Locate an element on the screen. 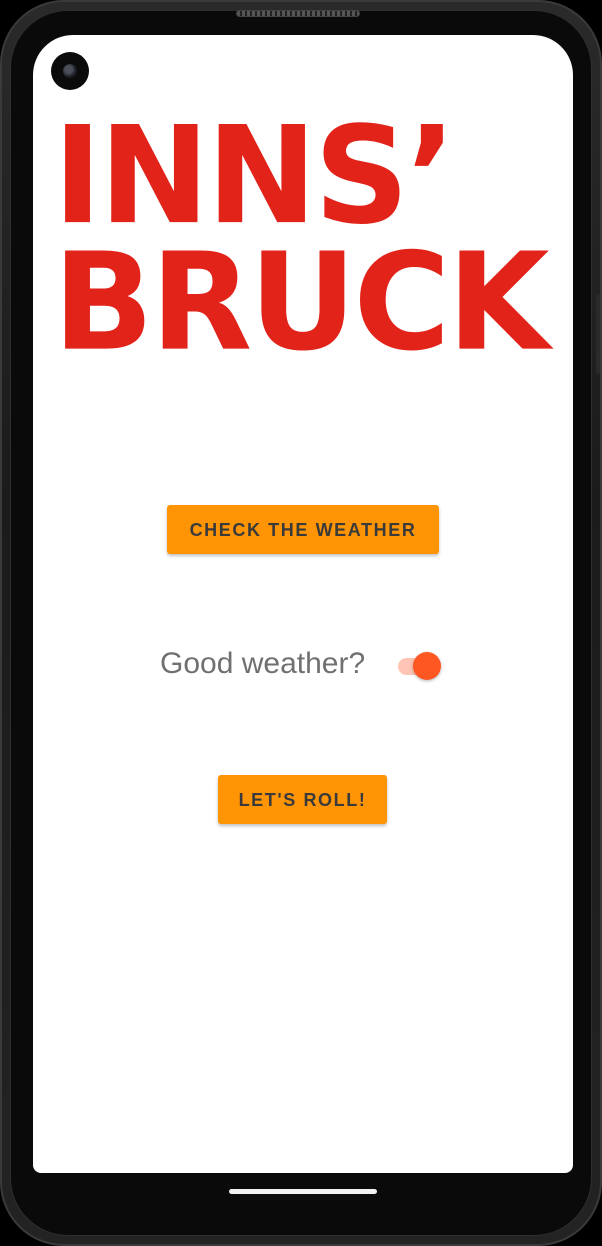 The height and width of the screenshot is (1246, 602). system-nav-bar is located at coordinates (303, 1193).